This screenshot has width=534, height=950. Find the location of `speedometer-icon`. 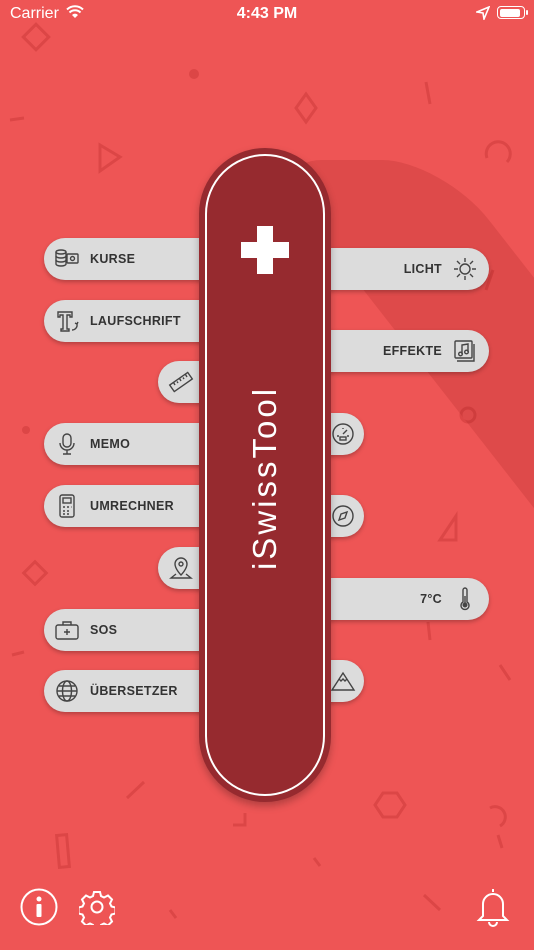

speedometer-icon is located at coordinates (343, 434).